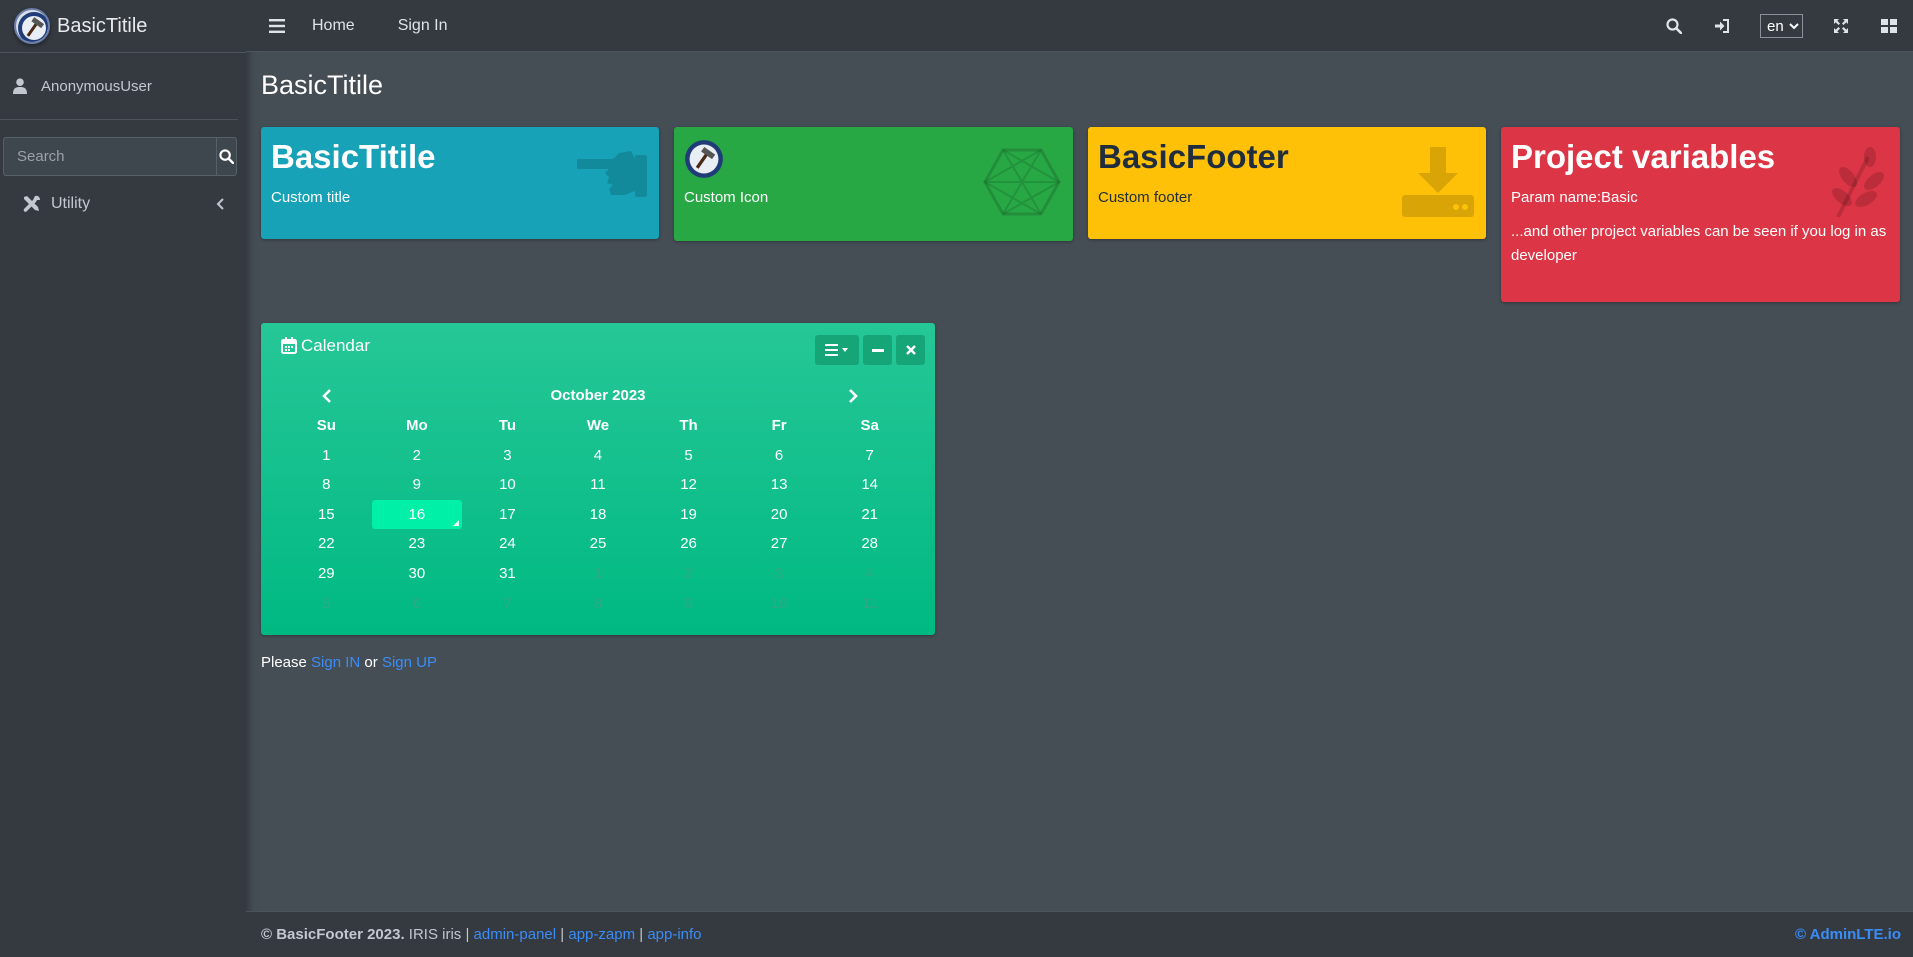  I want to click on calendar-nav: October 2023, so click(598, 396).